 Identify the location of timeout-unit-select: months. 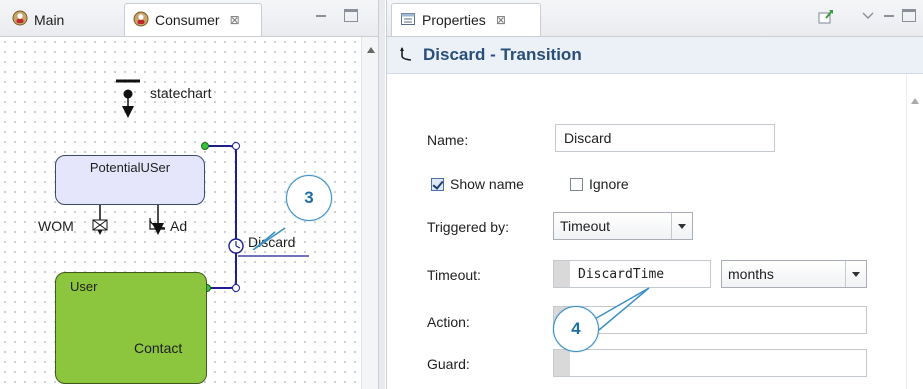
(794, 274).